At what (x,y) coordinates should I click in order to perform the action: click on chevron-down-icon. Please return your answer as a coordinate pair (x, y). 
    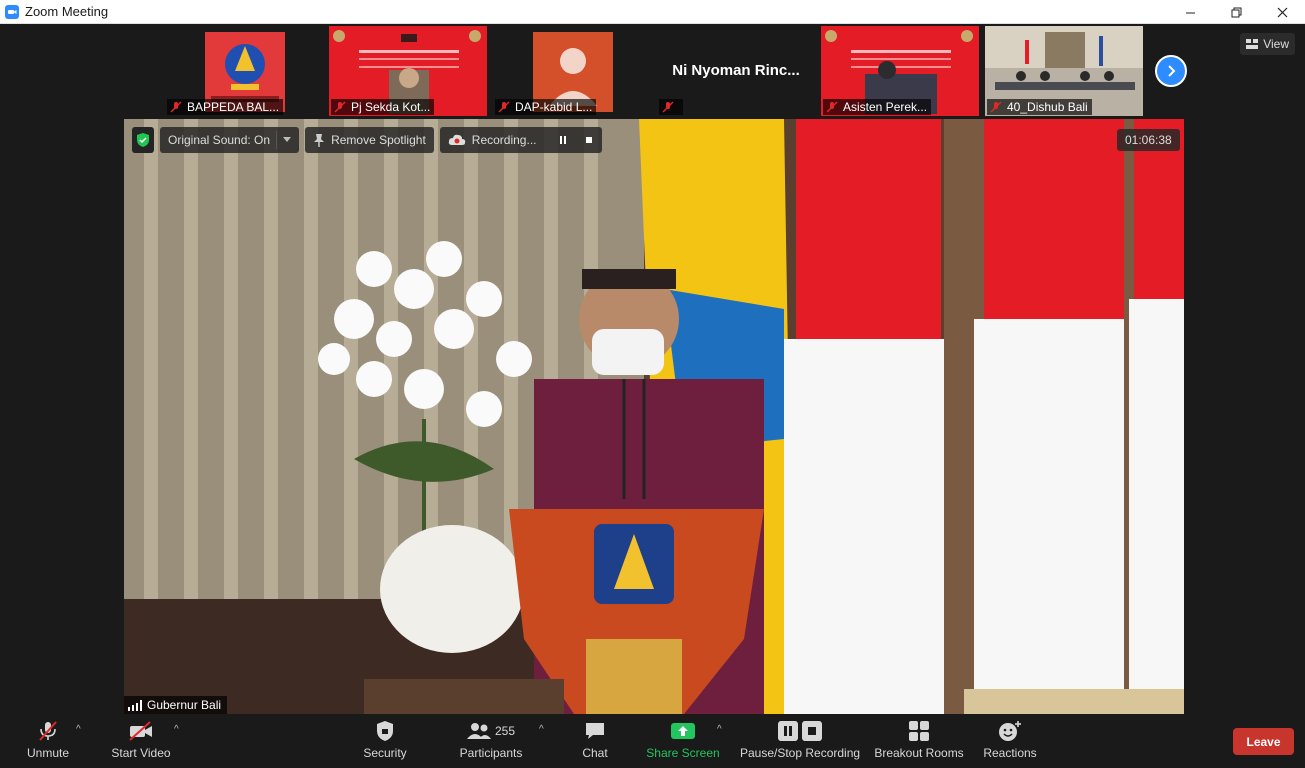
    Looking at the image, I should click on (287, 140).